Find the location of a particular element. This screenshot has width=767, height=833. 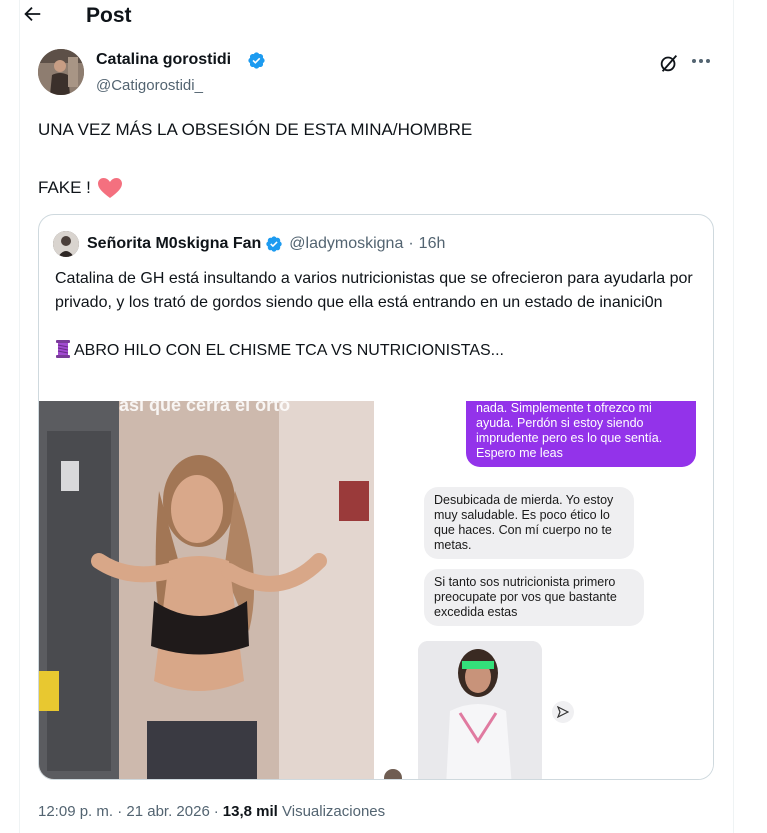

quoted-author-name: Señorita M0skigna Fan is located at coordinates (174, 244).